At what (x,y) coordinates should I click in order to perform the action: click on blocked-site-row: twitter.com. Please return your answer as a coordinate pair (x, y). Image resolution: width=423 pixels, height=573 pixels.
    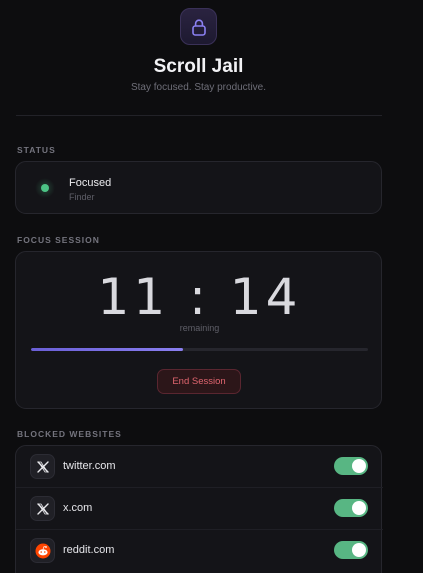
    Looking at the image, I should click on (199, 467).